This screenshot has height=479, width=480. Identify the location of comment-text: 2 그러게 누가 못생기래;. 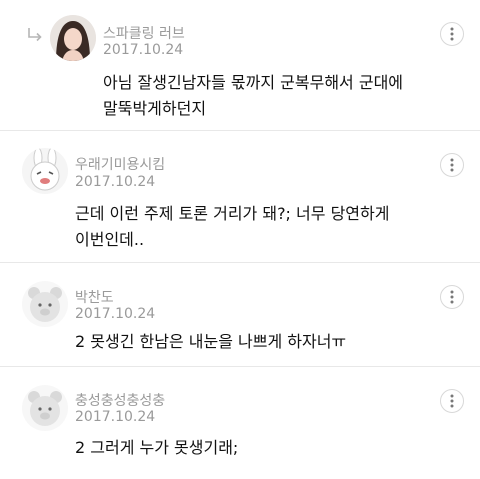
(157, 447).